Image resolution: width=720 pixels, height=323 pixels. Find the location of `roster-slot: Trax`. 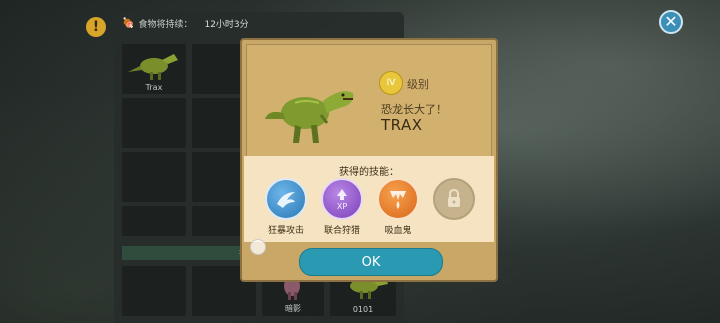

roster-slot: Trax is located at coordinates (154, 69).